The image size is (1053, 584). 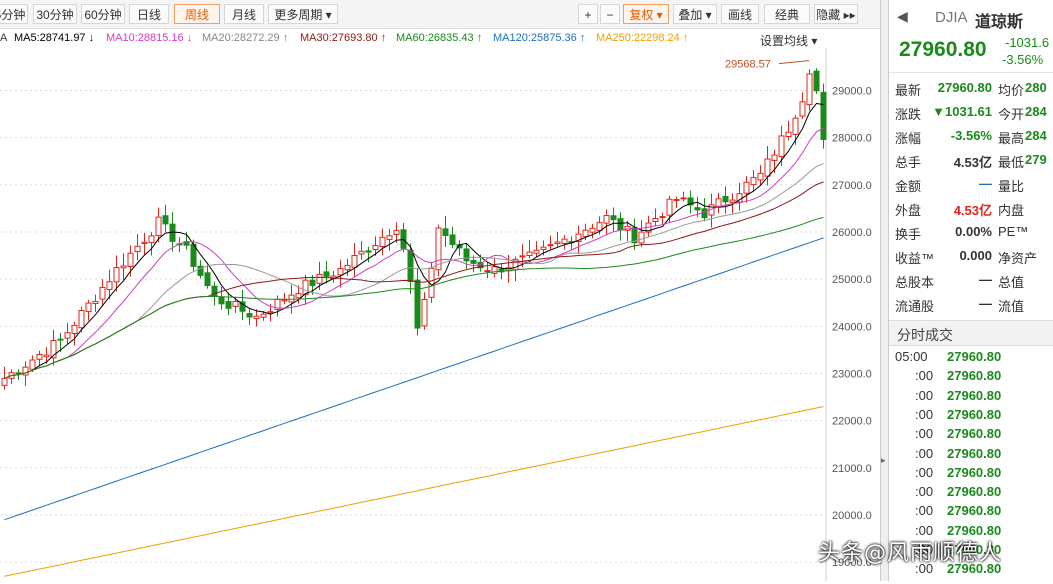 I want to click on collapse-arrow-icon: ▸, so click(x=884, y=462).